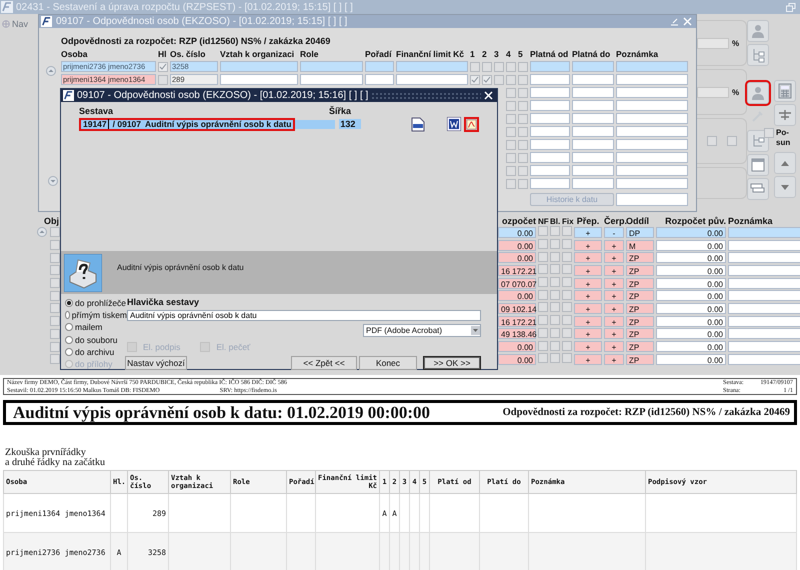 This screenshot has height=570, width=800. I want to click on relation-field, so click(259, 79).